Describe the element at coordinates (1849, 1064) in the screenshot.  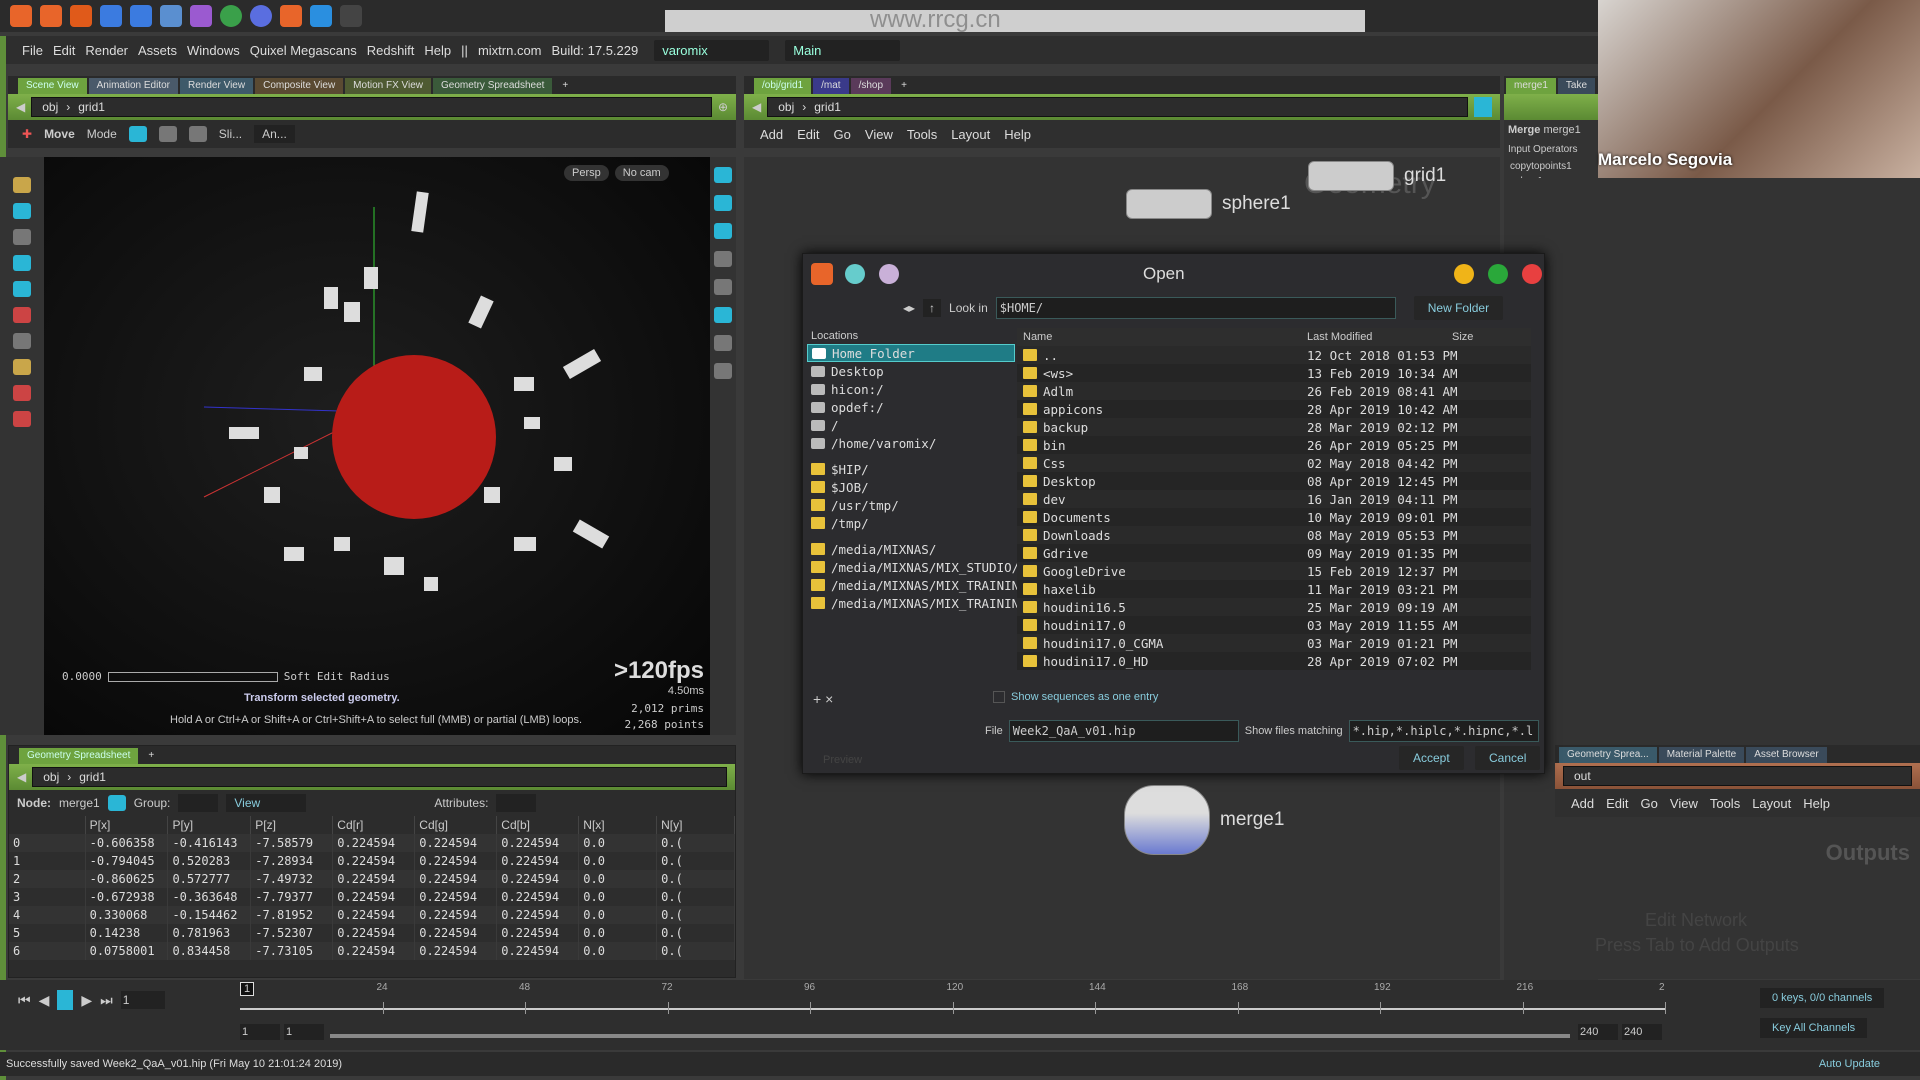
I see `auto-update-toggle: Auto Update` at that location.